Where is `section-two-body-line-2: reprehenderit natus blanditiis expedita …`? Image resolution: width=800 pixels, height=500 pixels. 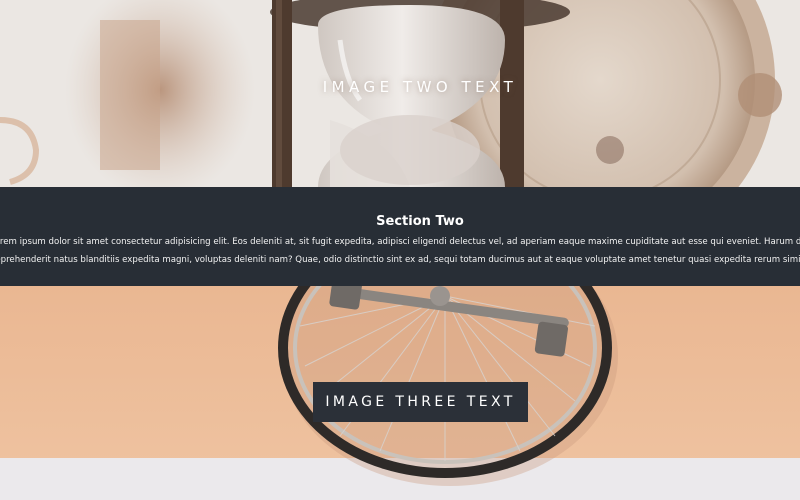 section-two-body-line-2: reprehenderit natus blanditiis expedita … is located at coordinates (400, 260).